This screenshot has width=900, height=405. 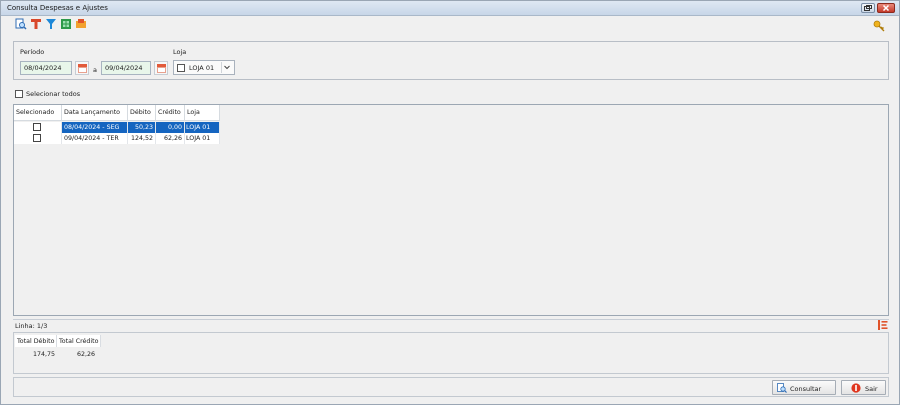 I want to click on loja-checkbox, so click(x=181, y=68).